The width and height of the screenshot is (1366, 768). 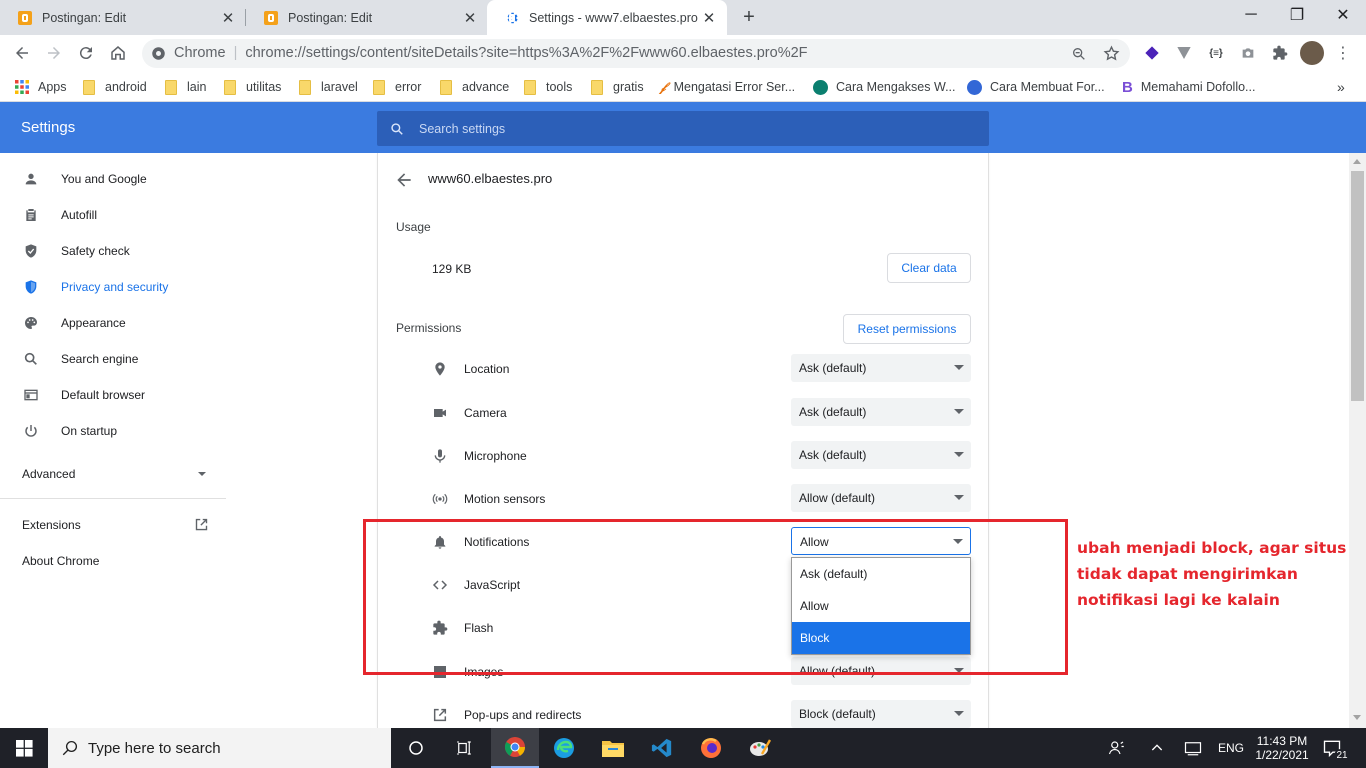 I want to click on search-settings-input, so click(x=697, y=128).